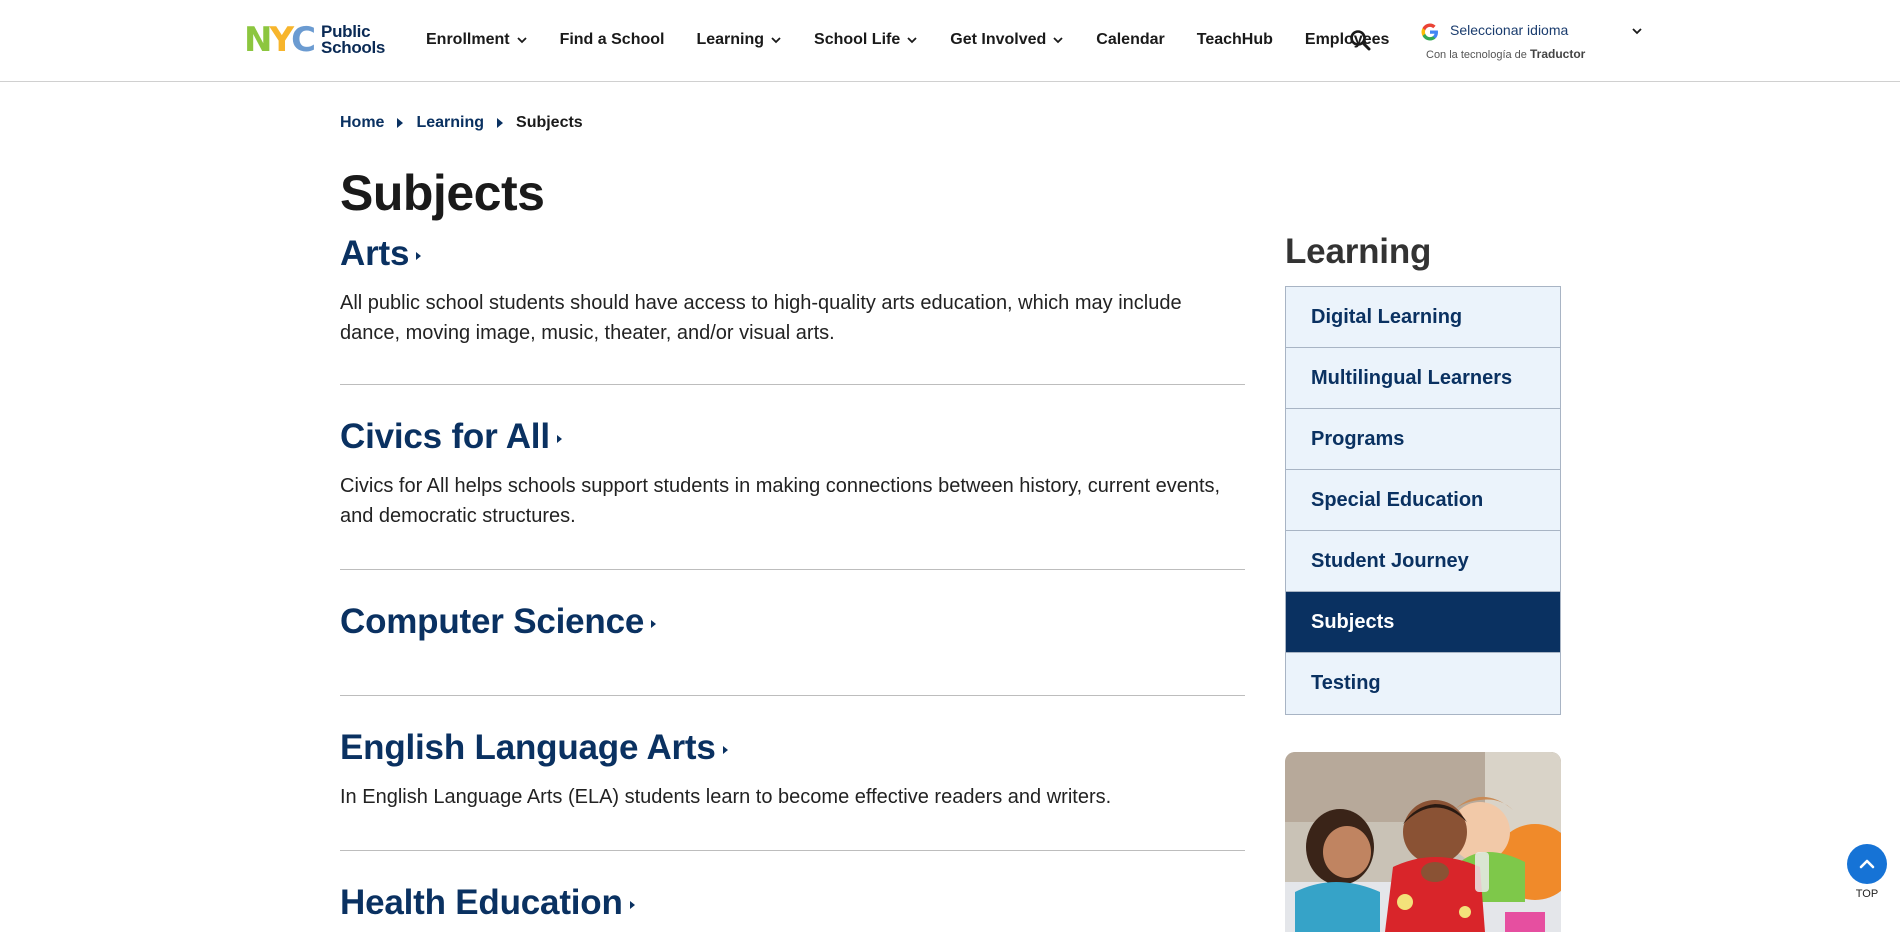 The image size is (1900, 942). I want to click on translate-powered-by: Con la tecnología de Traductor, so click(1505, 54).